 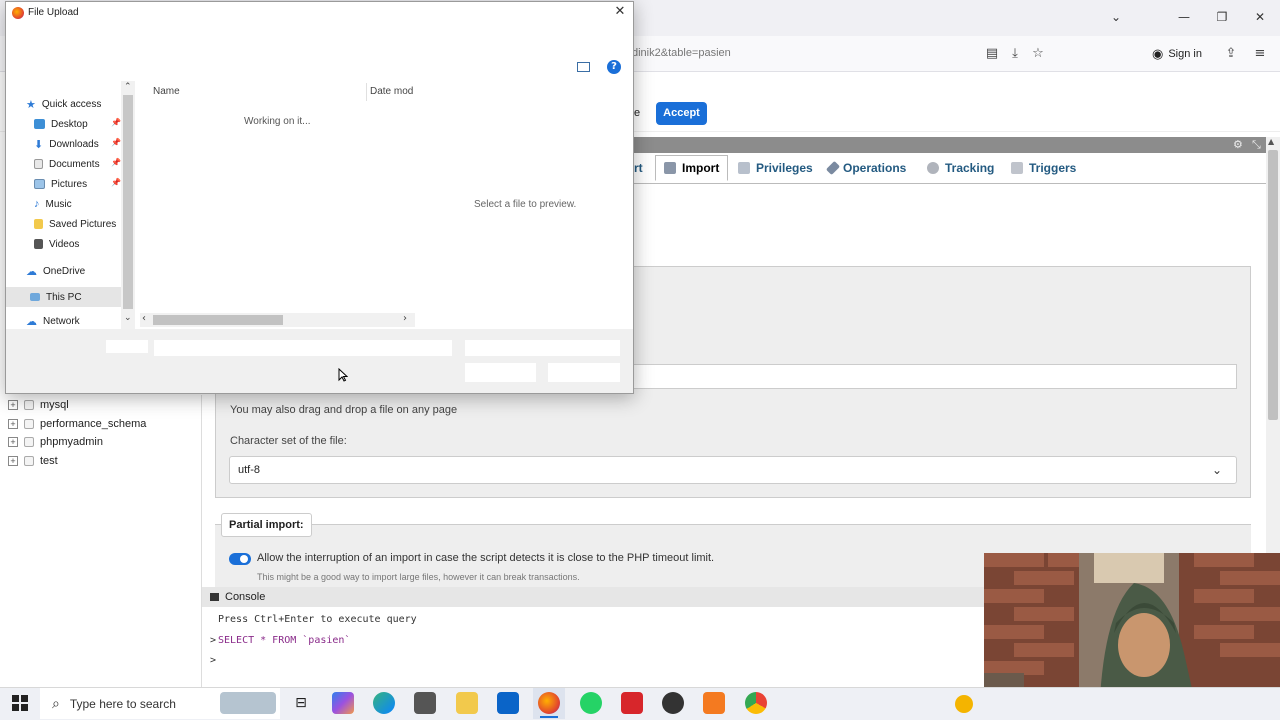 What do you see at coordinates (213, 660) in the screenshot?
I see `console-input-prompt: >` at bounding box center [213, 660].